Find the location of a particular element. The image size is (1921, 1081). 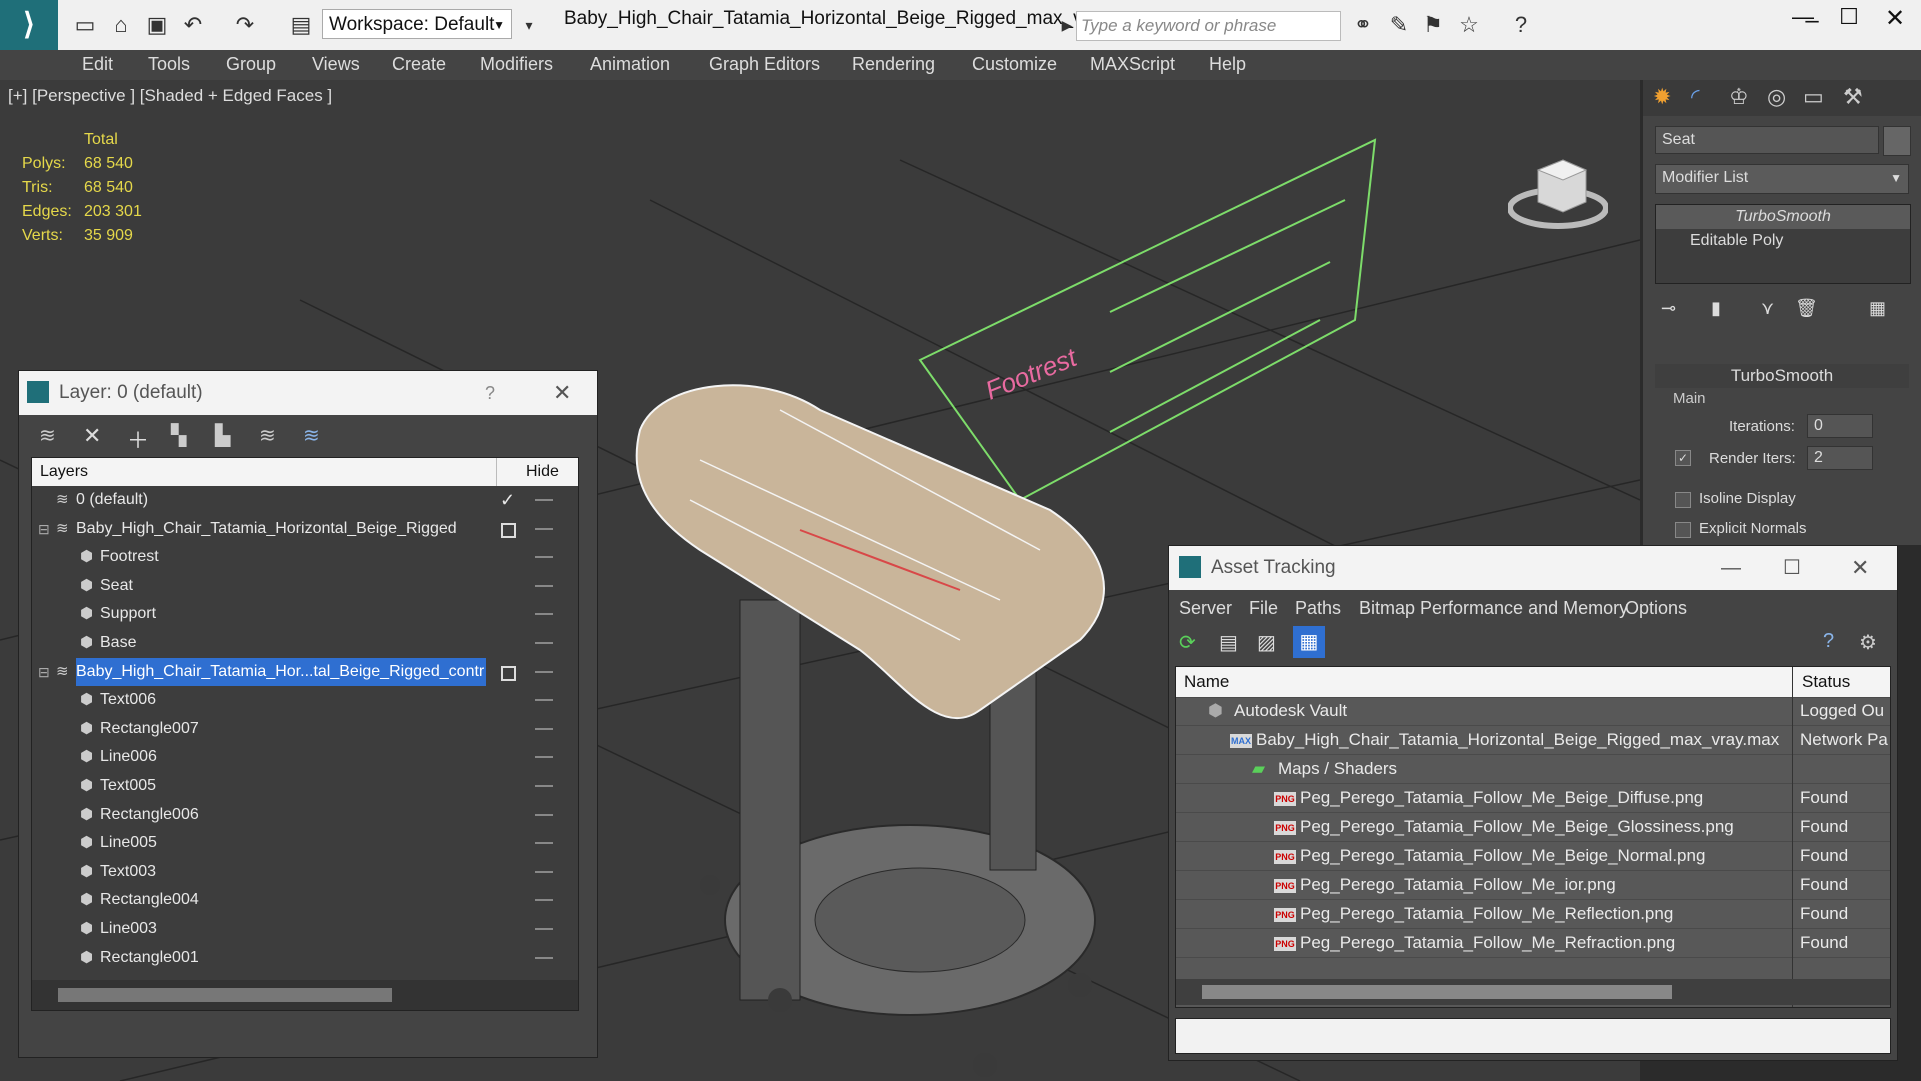

select-objects-icon: ▚ is located at coordinates (178, 435).